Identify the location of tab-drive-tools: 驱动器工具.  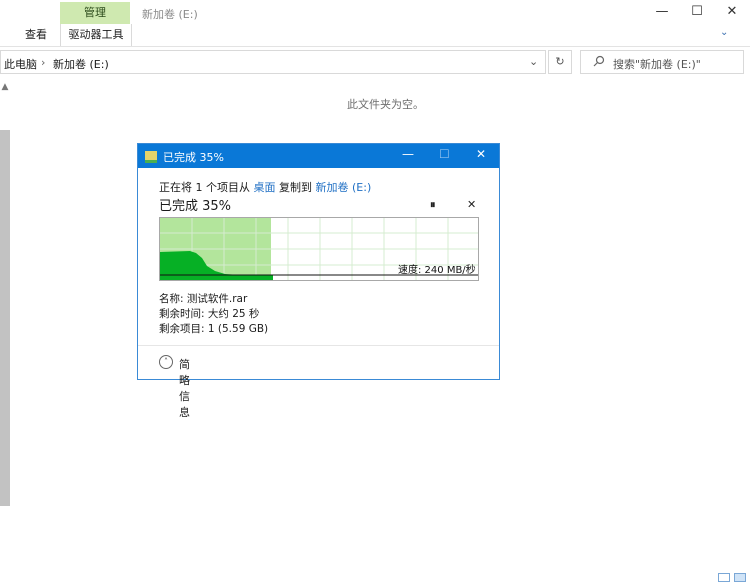
(96, 35).